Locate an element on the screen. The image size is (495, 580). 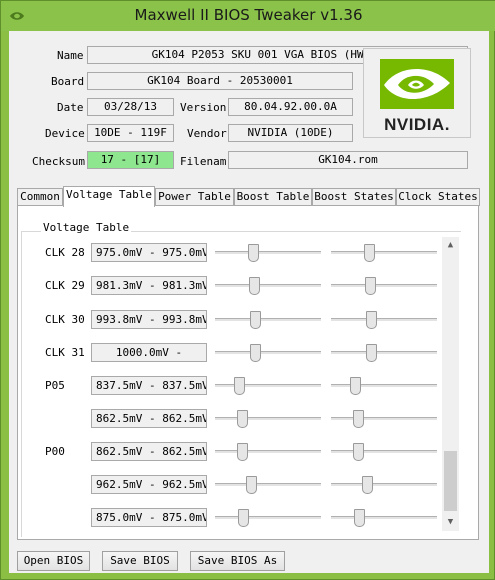
filename-field: GK104.rom is located at coordinates (348, 160).